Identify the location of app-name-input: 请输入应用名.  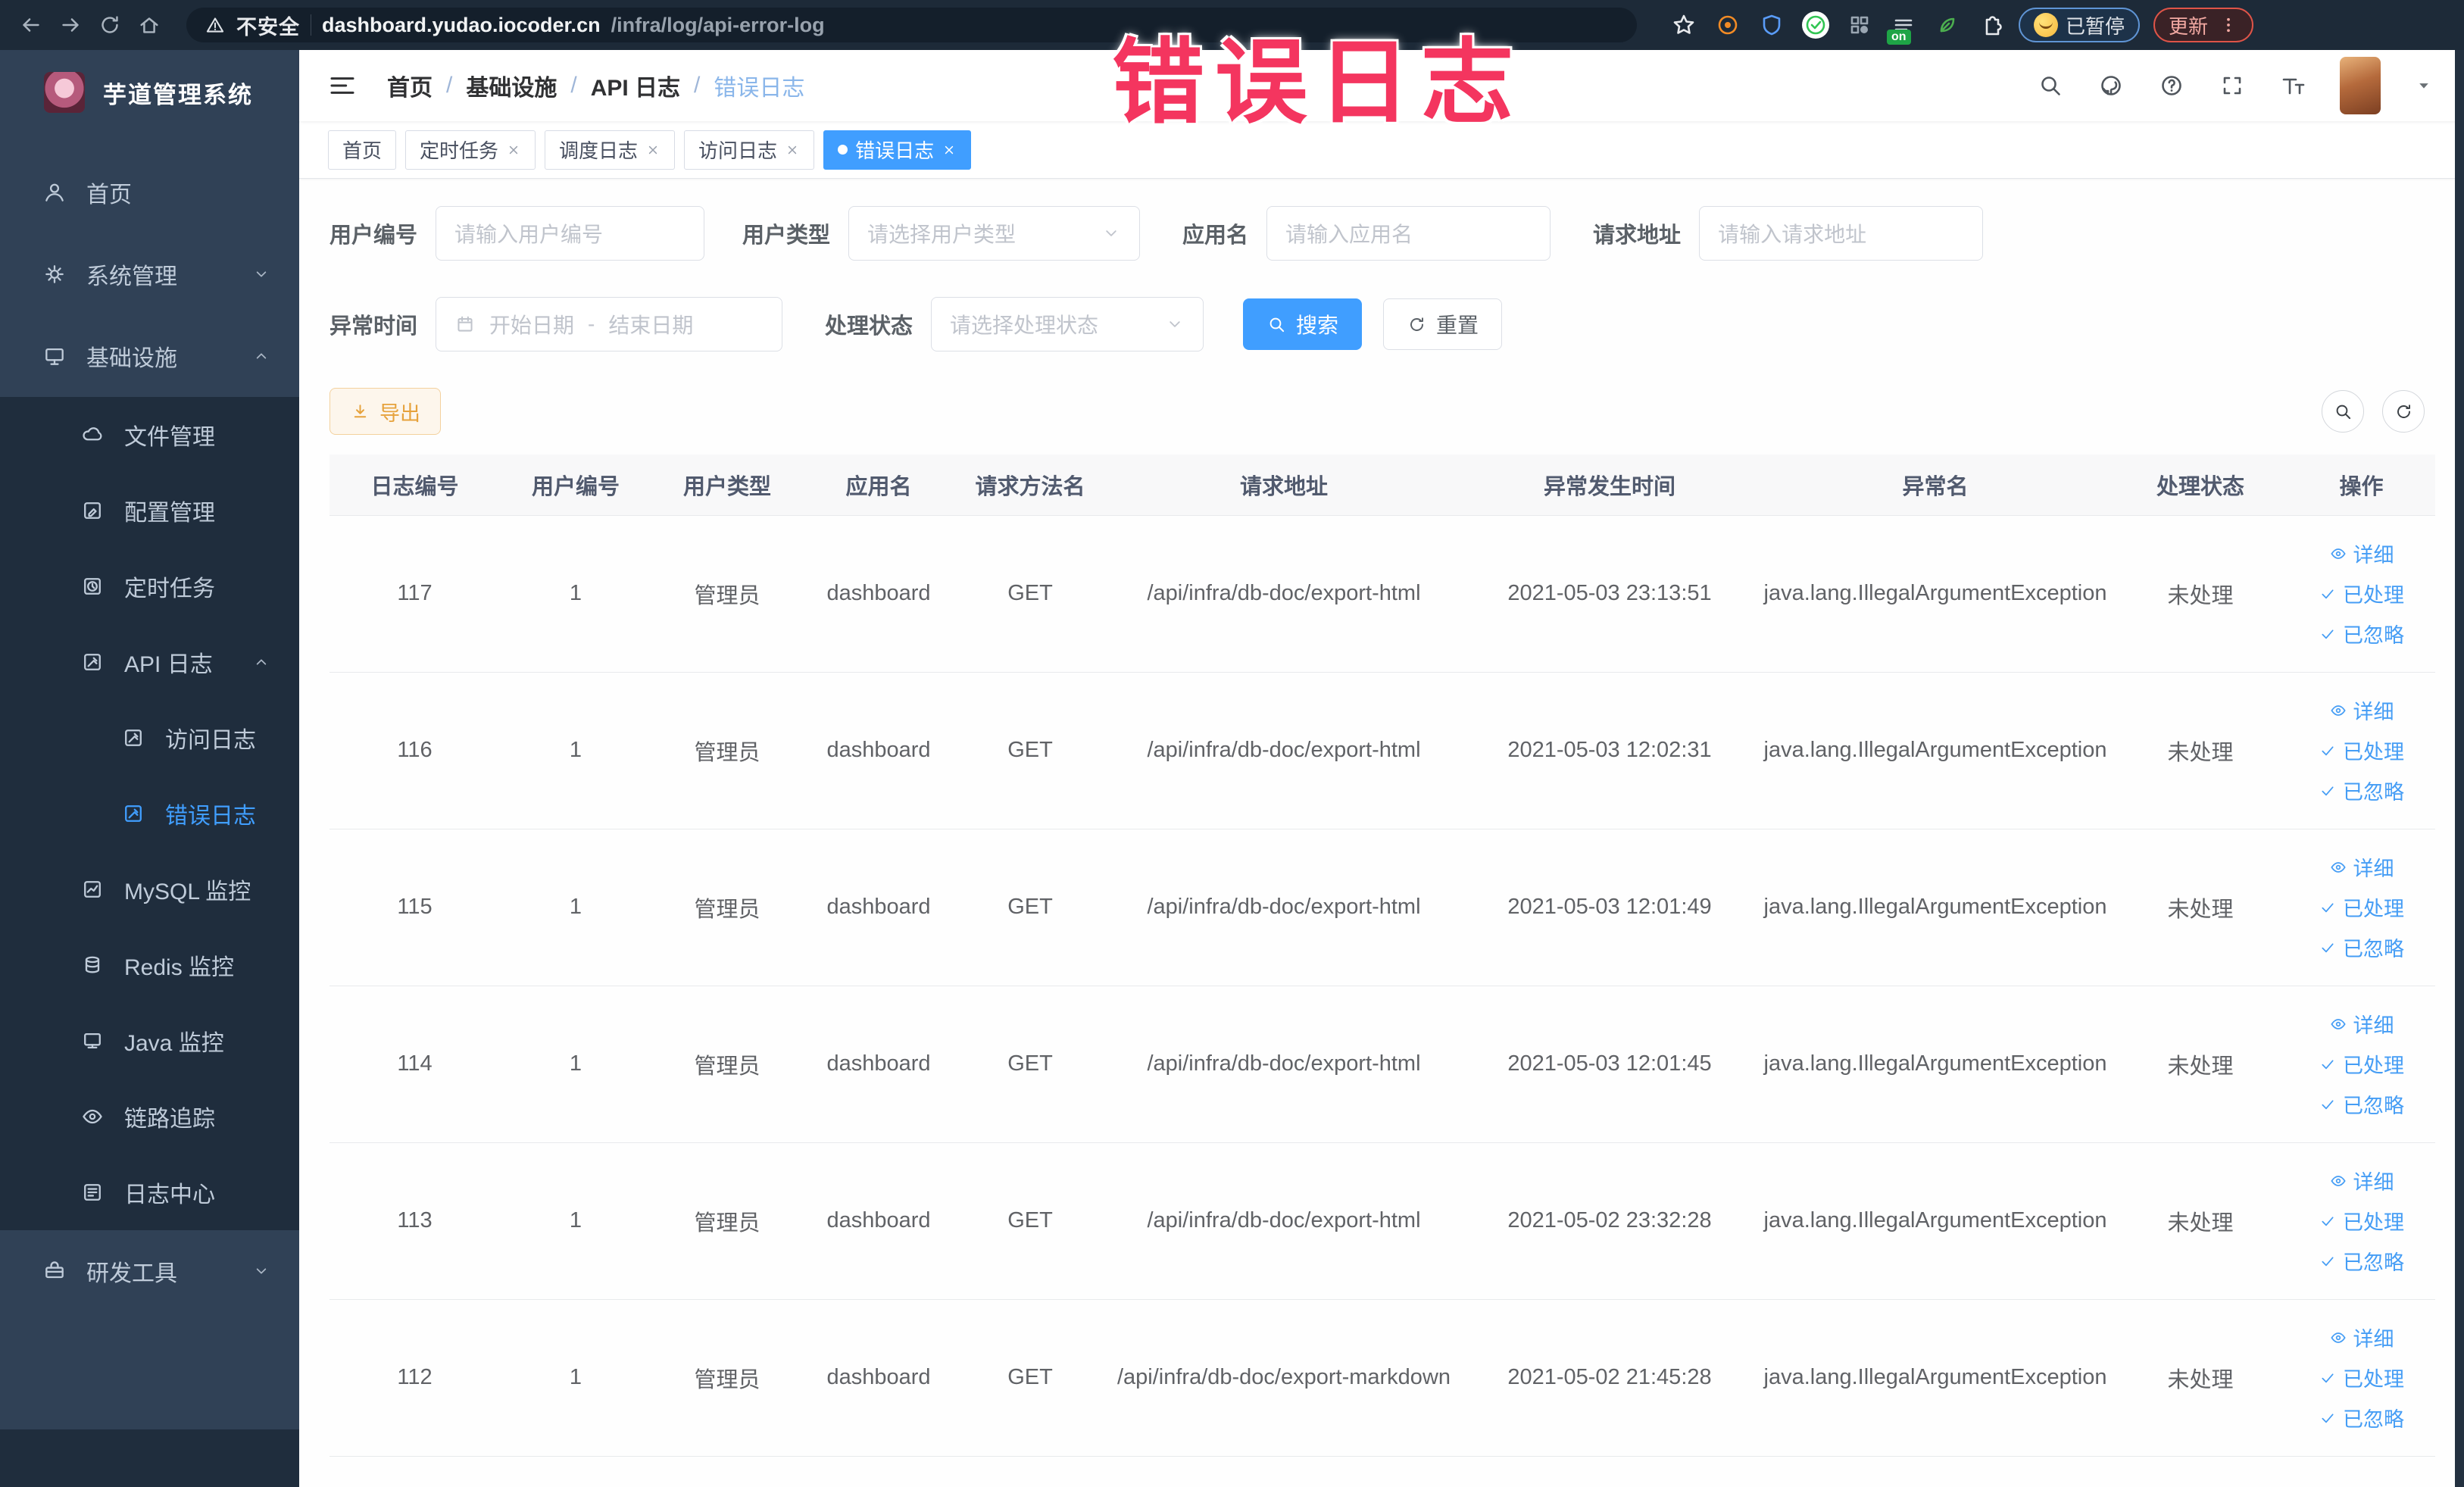
(1408, 233).